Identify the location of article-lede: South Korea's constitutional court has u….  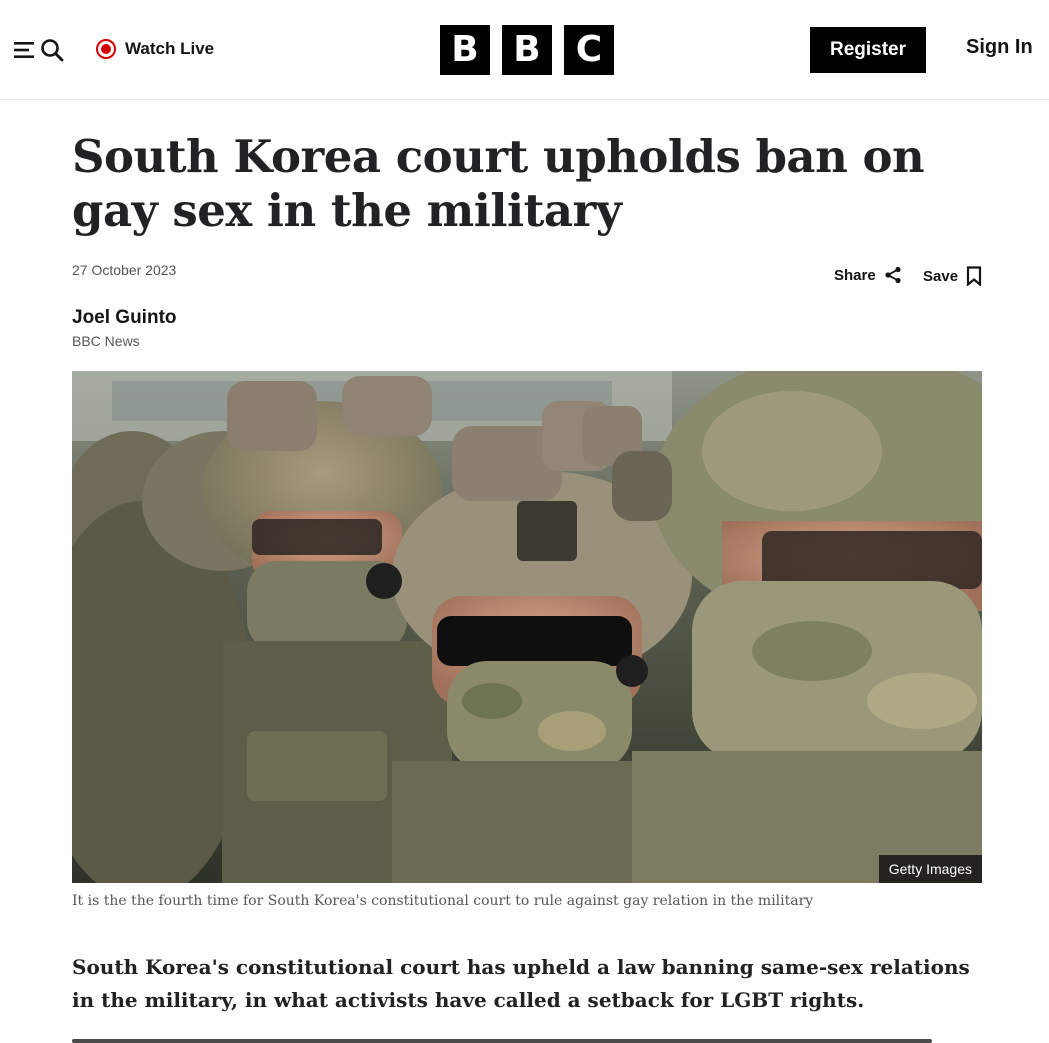
(521, 983).